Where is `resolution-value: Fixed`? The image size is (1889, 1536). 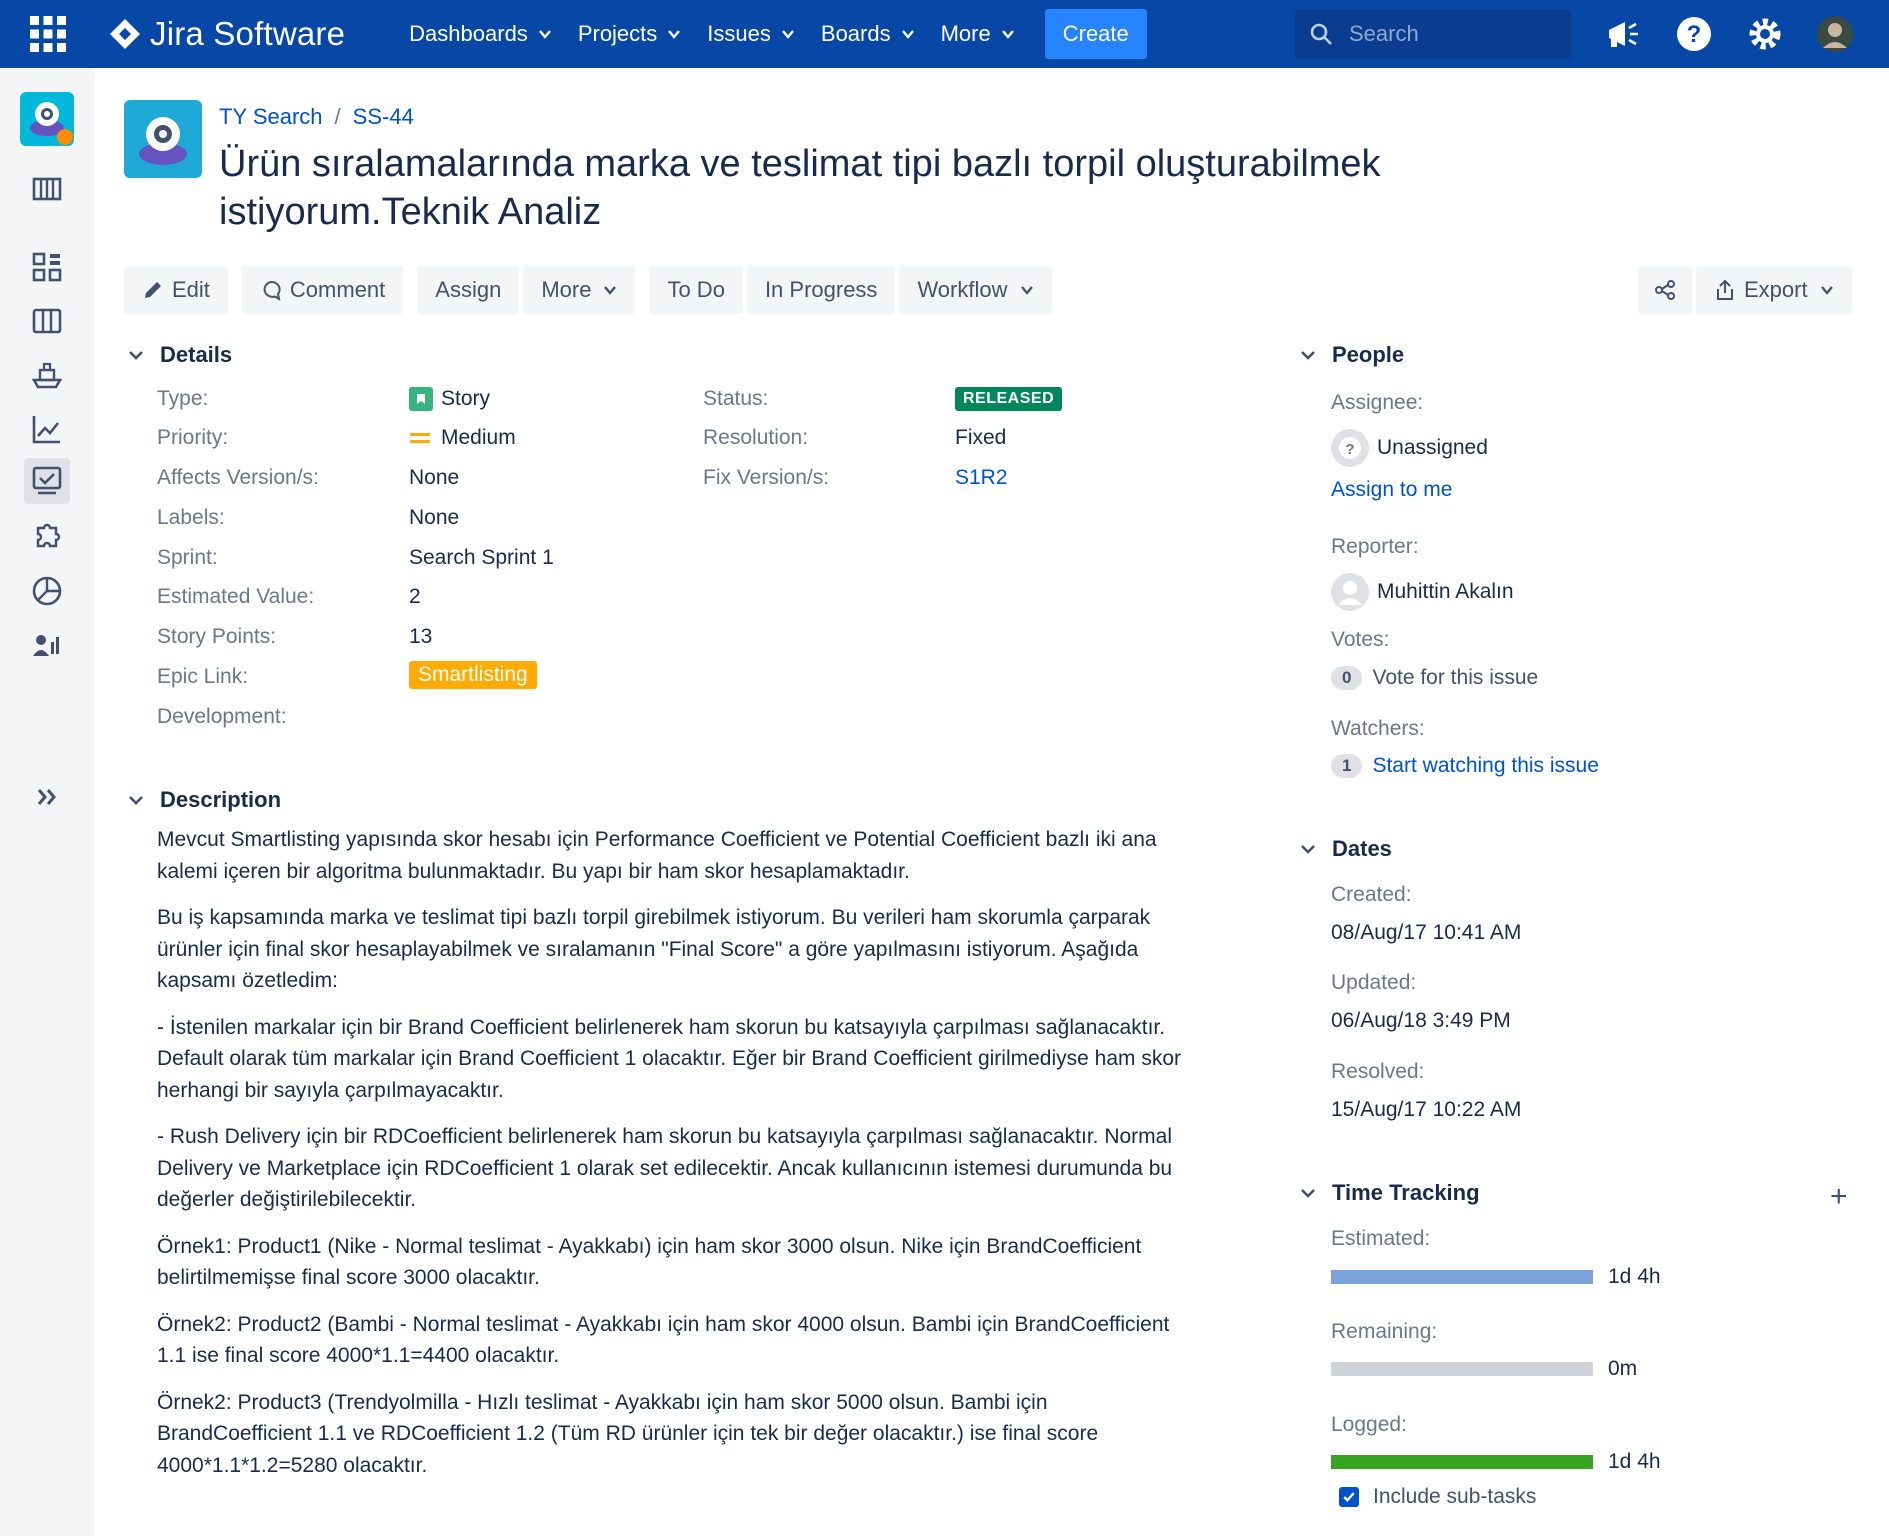
resolution-value: Fixed is located at coordinates (981, 437).